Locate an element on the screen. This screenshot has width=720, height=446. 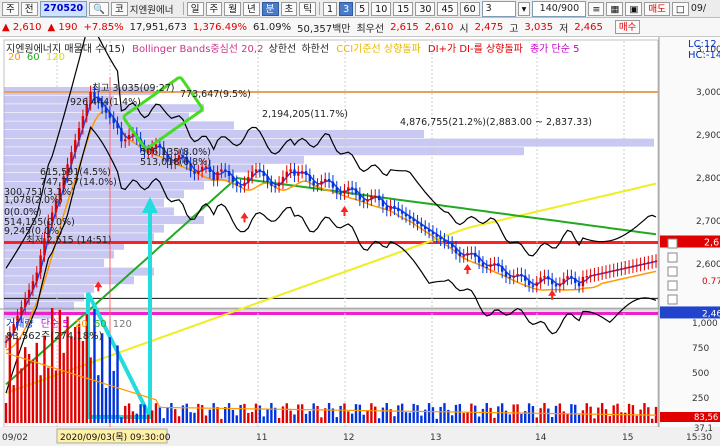
price-change: ▲ 190 is located at coordinates (62, 27).